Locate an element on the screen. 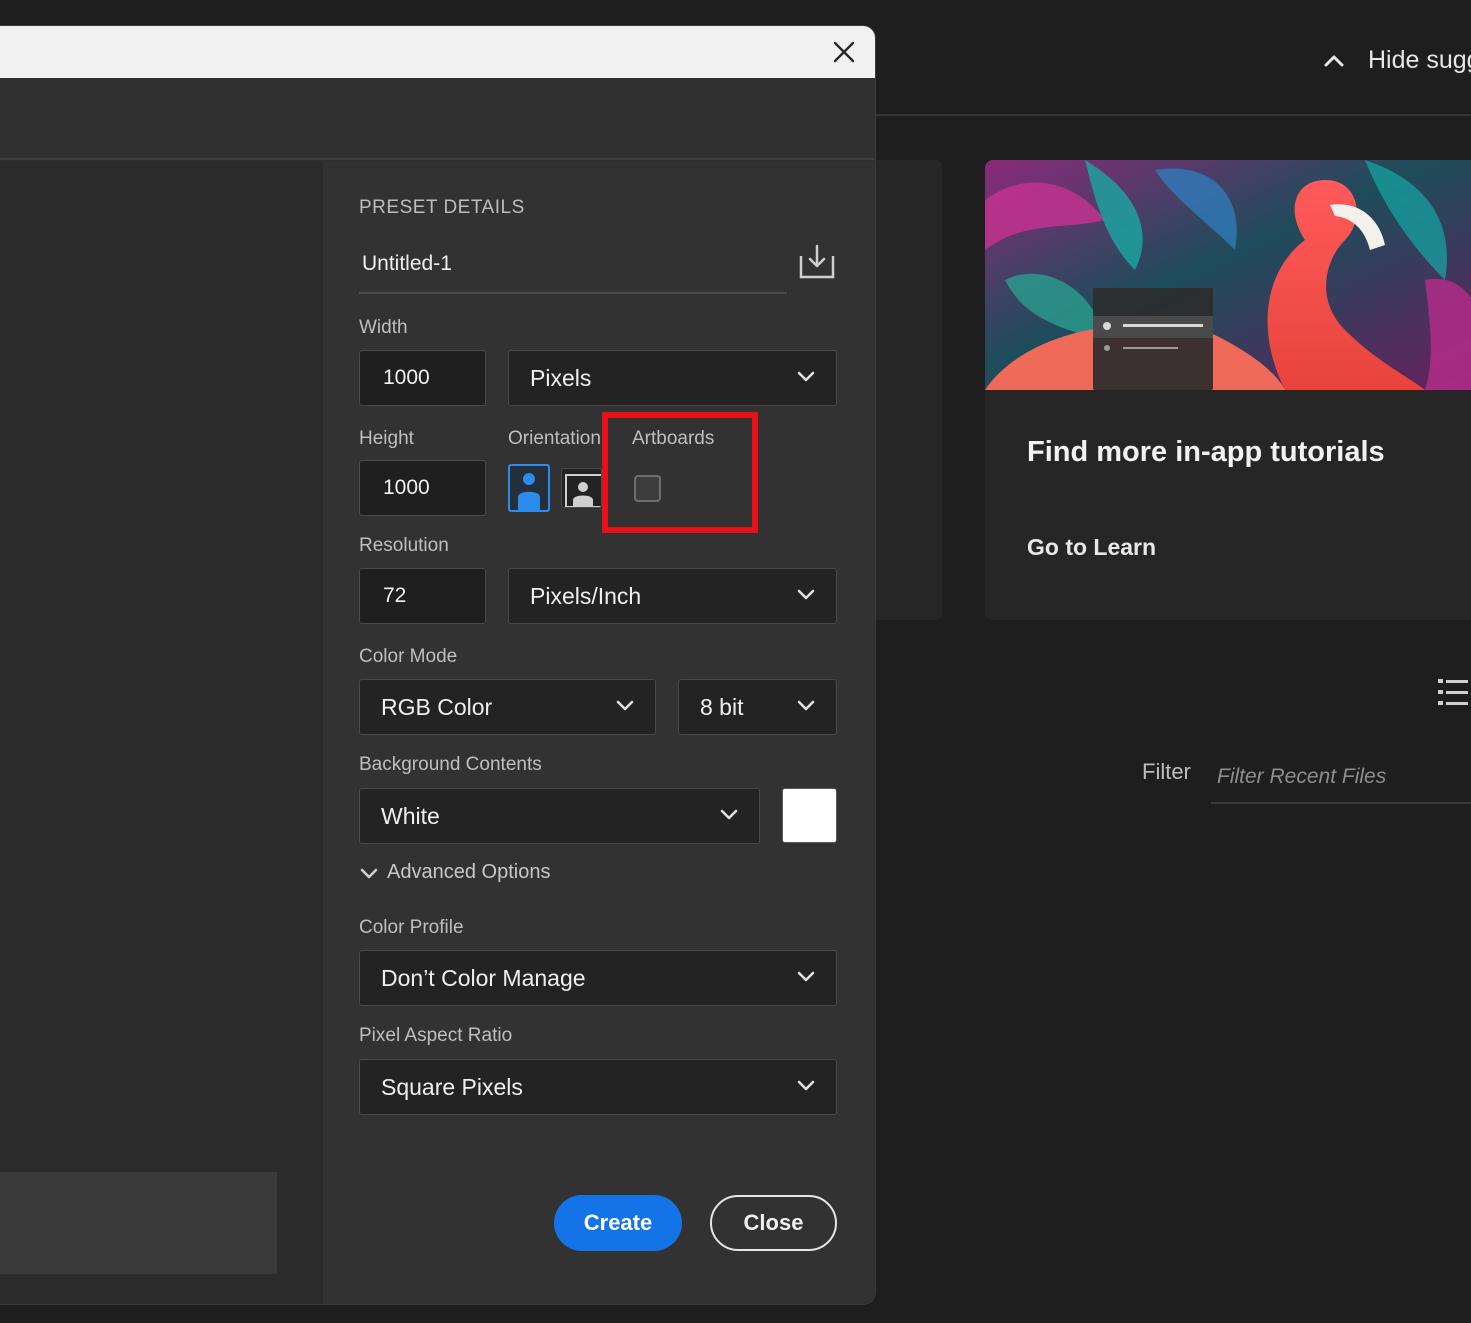 This screenshot has width=1471, height=1323. advanced-options-label: Advanced Options is located at coordinates (469, 872).